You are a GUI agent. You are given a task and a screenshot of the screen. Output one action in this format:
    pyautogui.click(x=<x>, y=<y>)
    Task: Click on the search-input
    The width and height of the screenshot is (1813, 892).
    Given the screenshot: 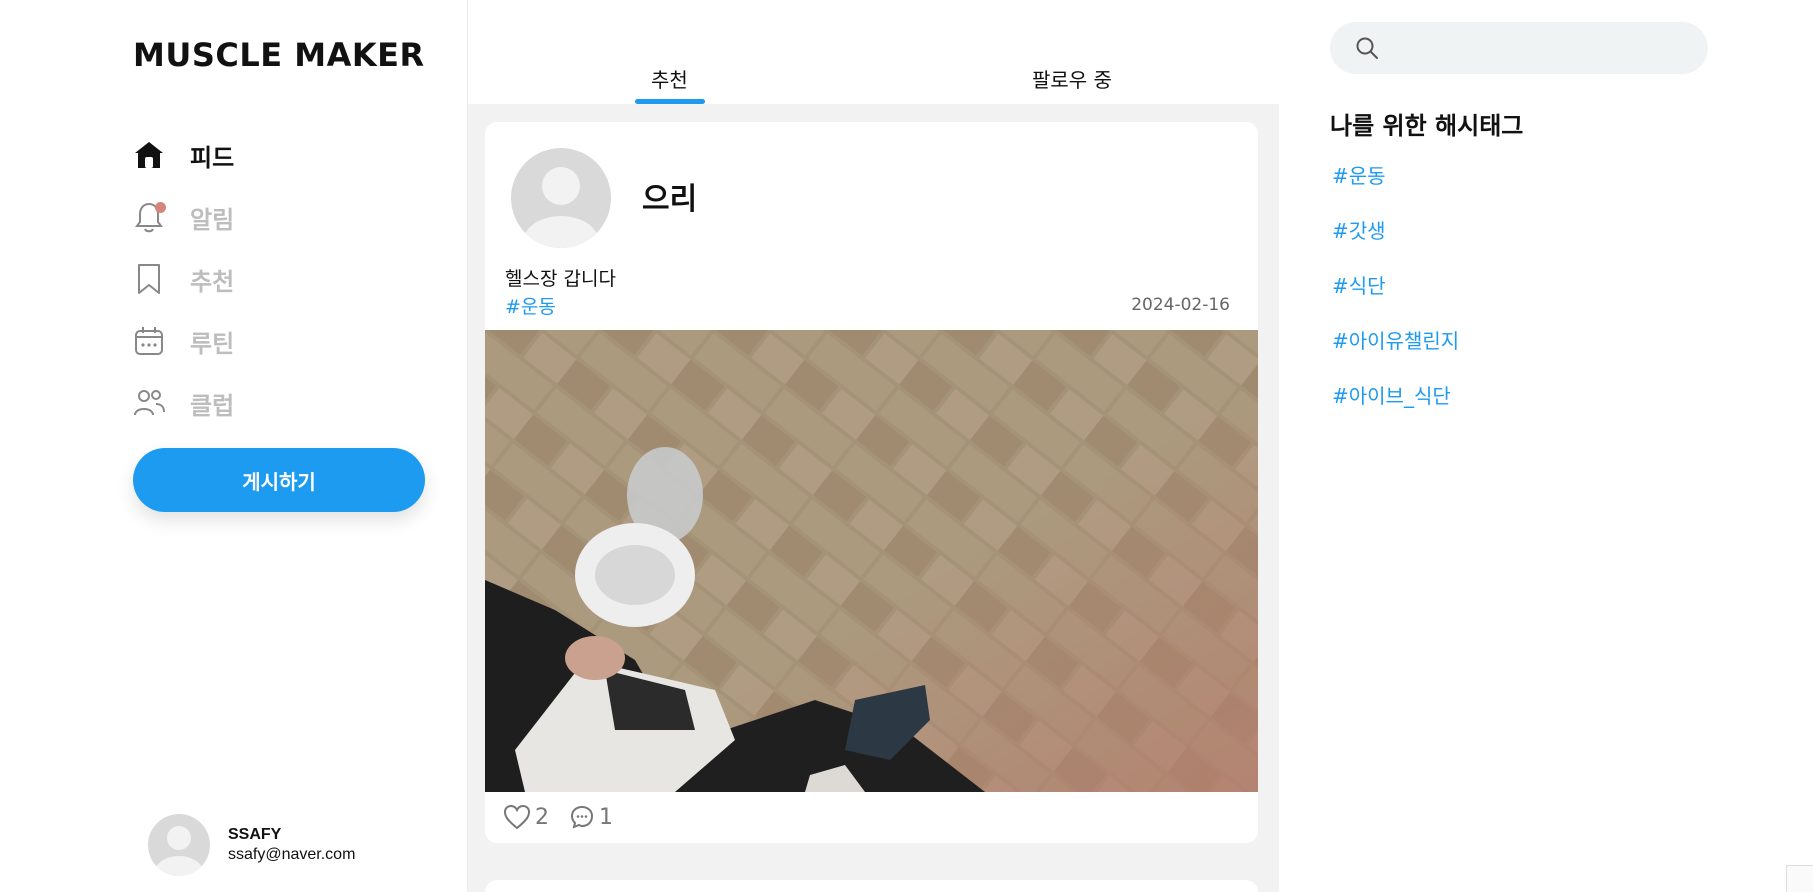 What is the action you would take?
    pyautogui.click(x=1549, y=48)
    